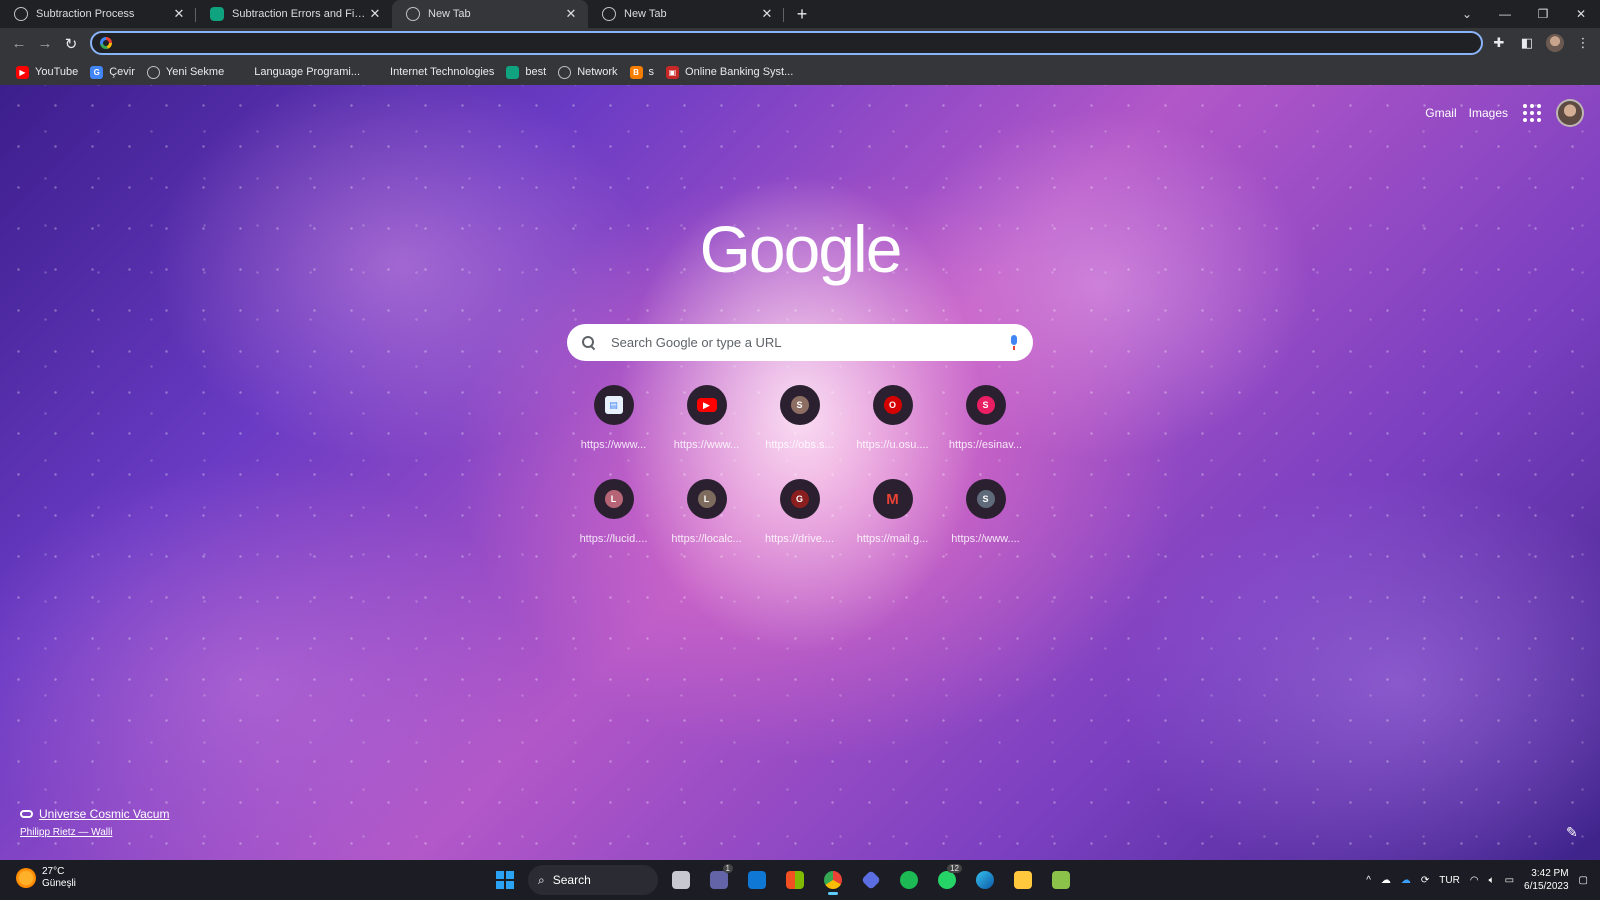 The height and width of the screenshot is (900, 1600). What do you see at coordinates (45, 44) in the screenshot?
I see `forward-icon: →` at bounding box center [45, 44].